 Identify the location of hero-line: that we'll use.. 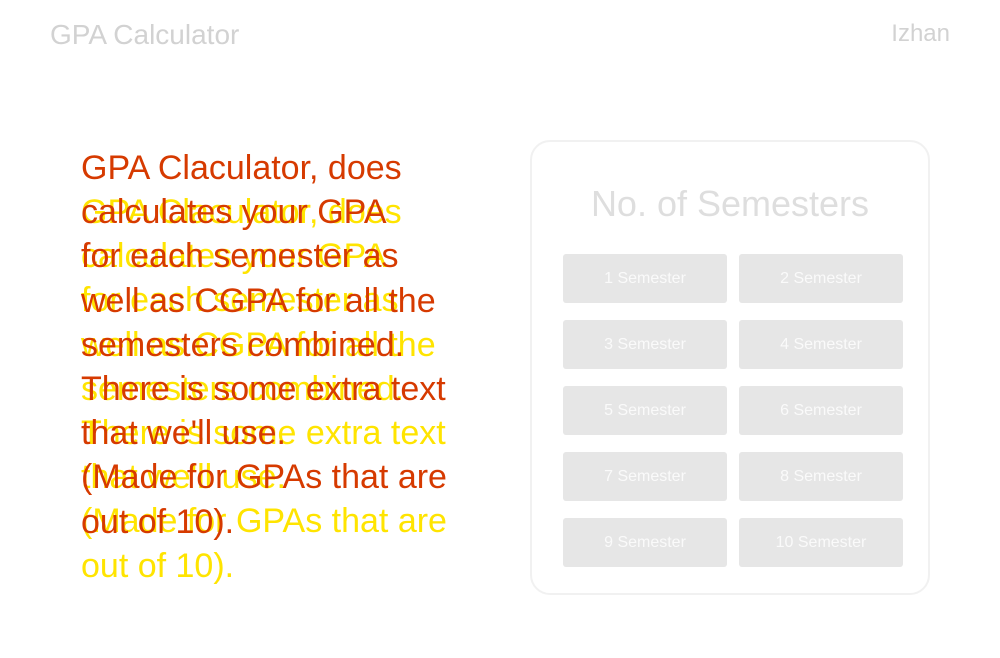
(183, 433).